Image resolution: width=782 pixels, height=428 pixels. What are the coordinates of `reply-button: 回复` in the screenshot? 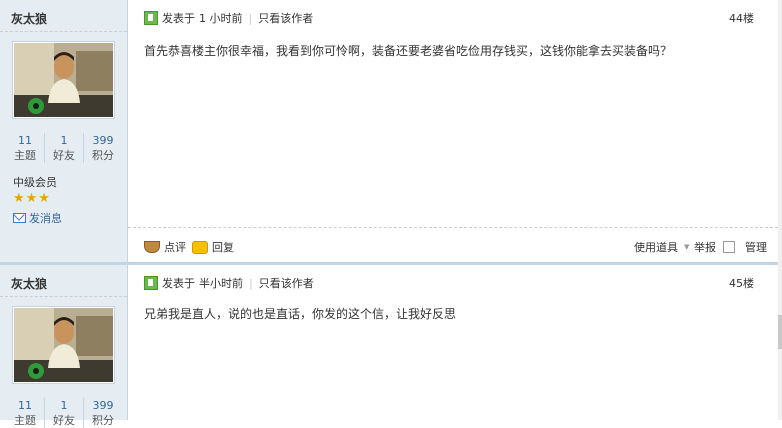 It's located at (213, 247).